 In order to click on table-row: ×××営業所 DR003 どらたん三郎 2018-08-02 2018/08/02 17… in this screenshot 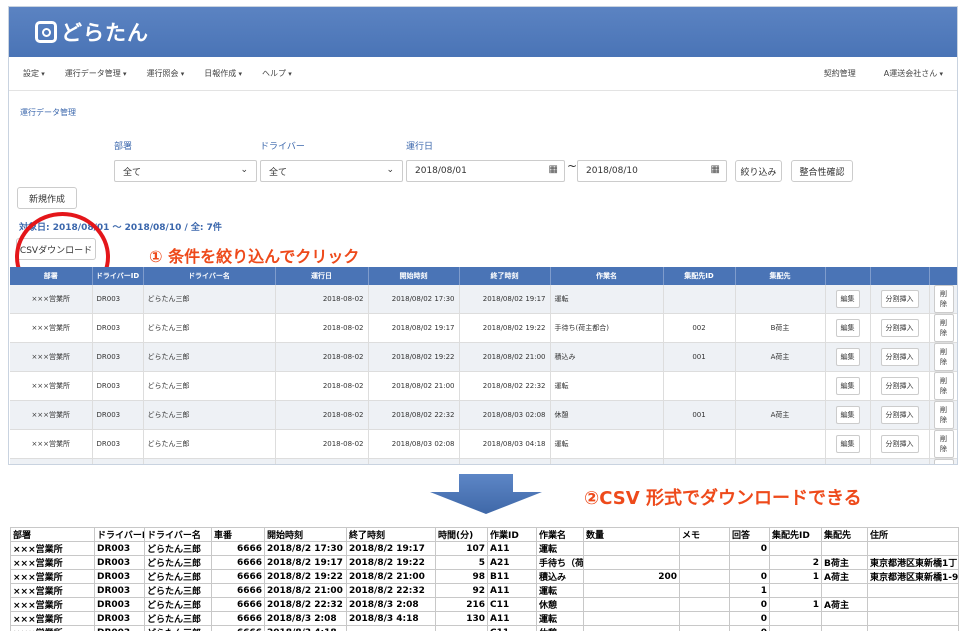, I will do `click(483, 299)`.